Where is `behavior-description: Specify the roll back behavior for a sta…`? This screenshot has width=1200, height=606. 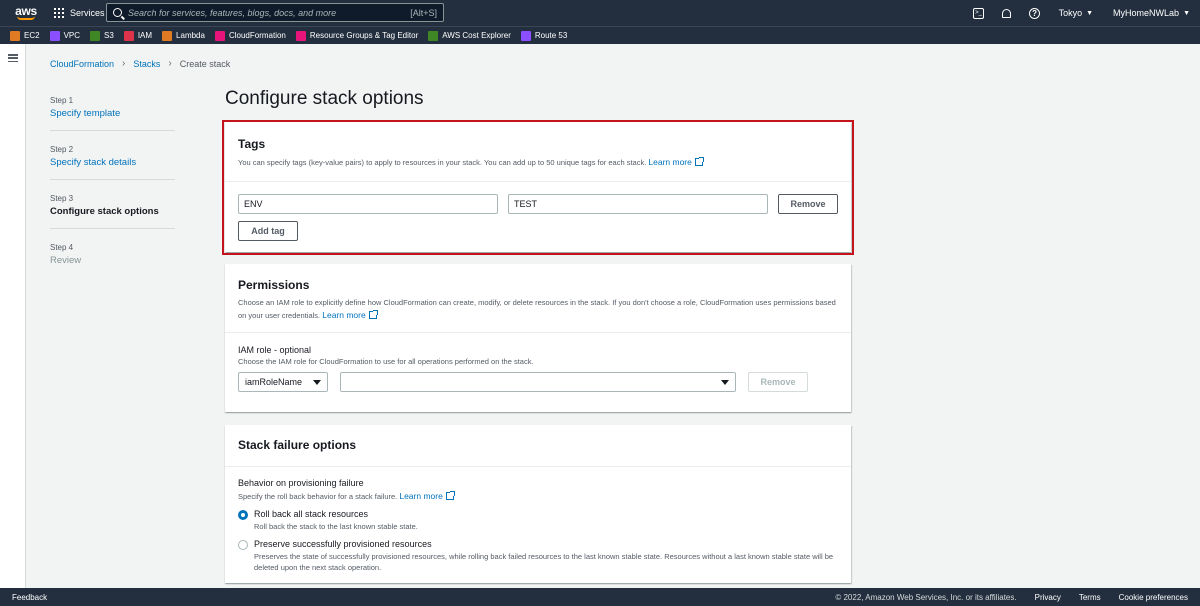
behavior-description: Specify the roll back behavior for a sta… is located at coordinates (538, 496).